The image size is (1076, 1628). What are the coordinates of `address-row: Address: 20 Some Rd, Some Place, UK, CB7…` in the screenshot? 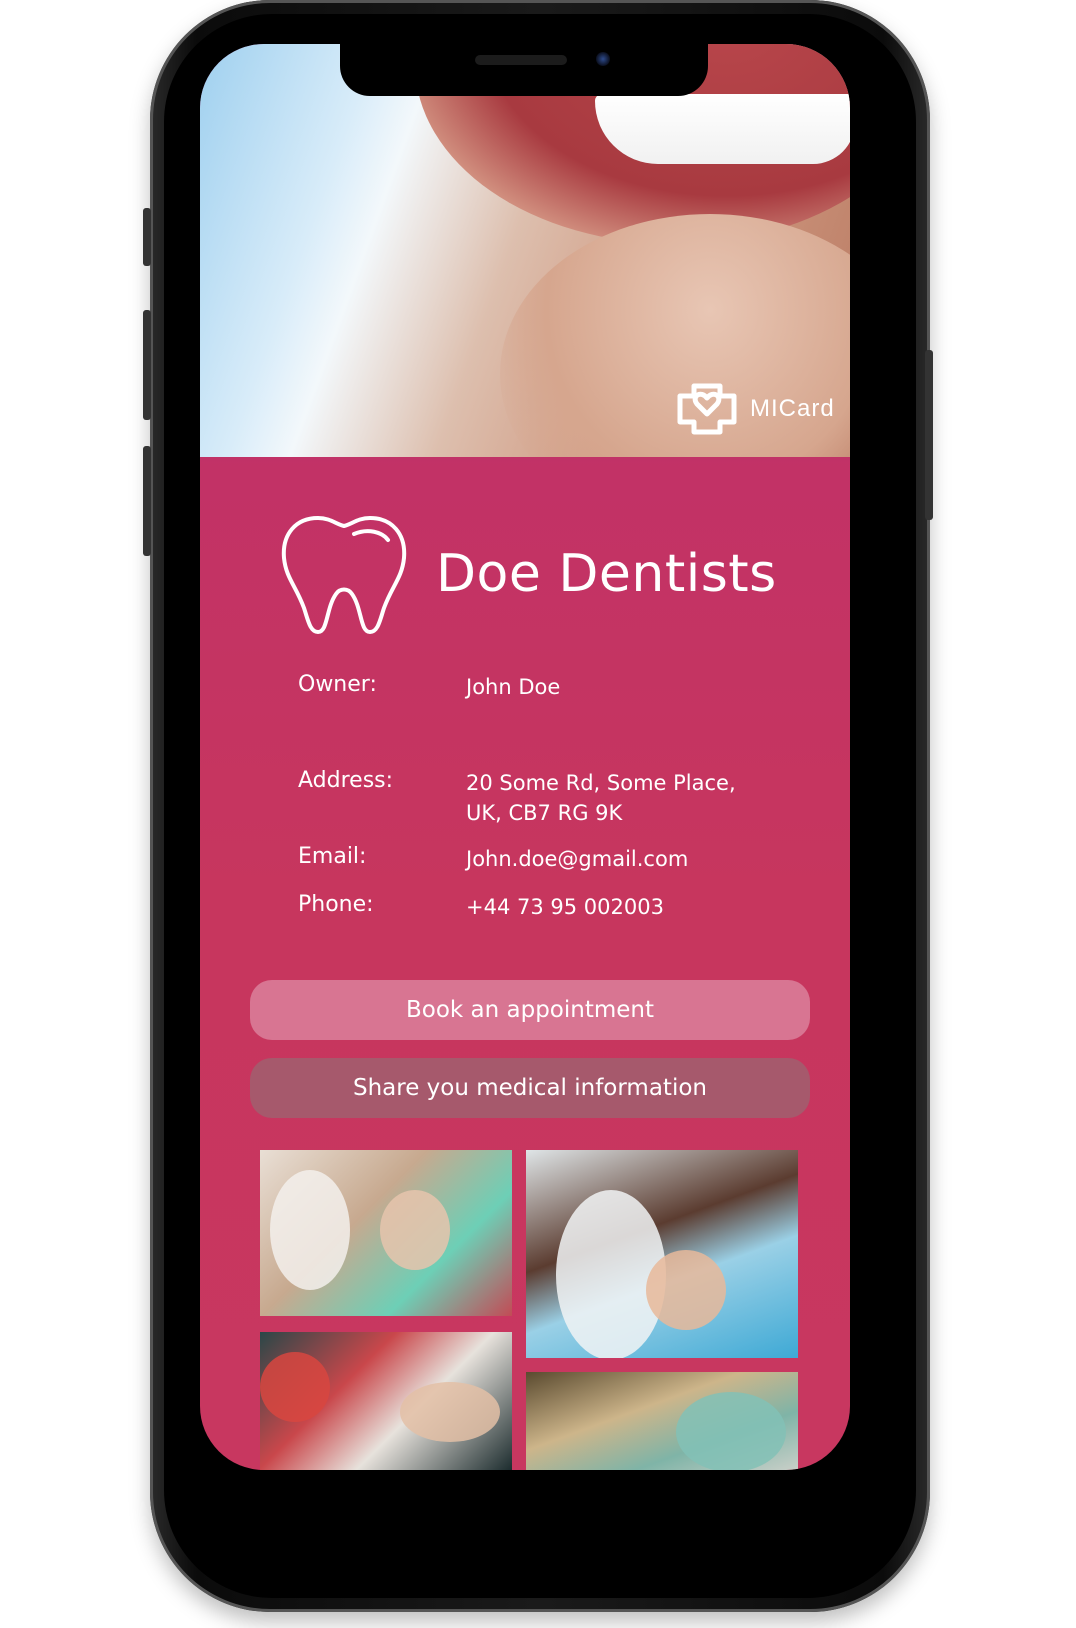 It's located at (517, 798).